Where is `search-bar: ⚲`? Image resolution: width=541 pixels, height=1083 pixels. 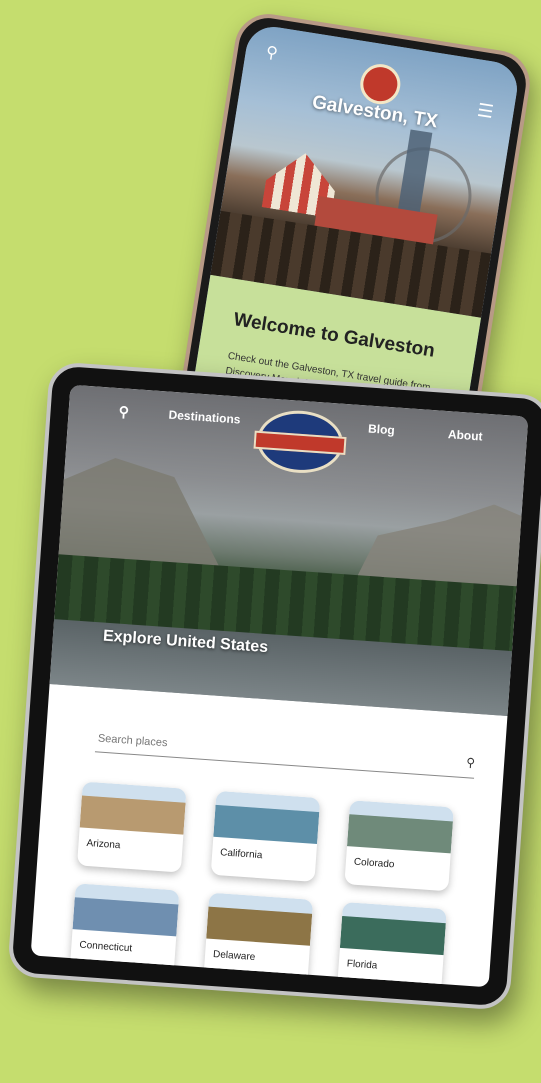 search-bar: ⚲ is located at coordinates (285, 752).